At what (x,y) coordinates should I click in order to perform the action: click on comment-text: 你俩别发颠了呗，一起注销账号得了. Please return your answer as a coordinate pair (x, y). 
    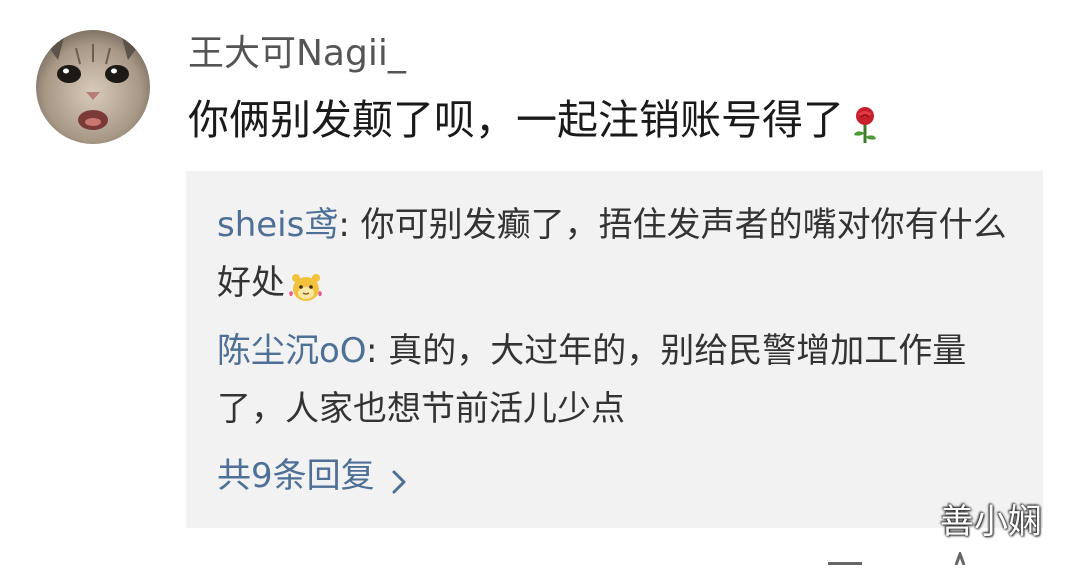
    Looking at the image, I should click on (535, 120).